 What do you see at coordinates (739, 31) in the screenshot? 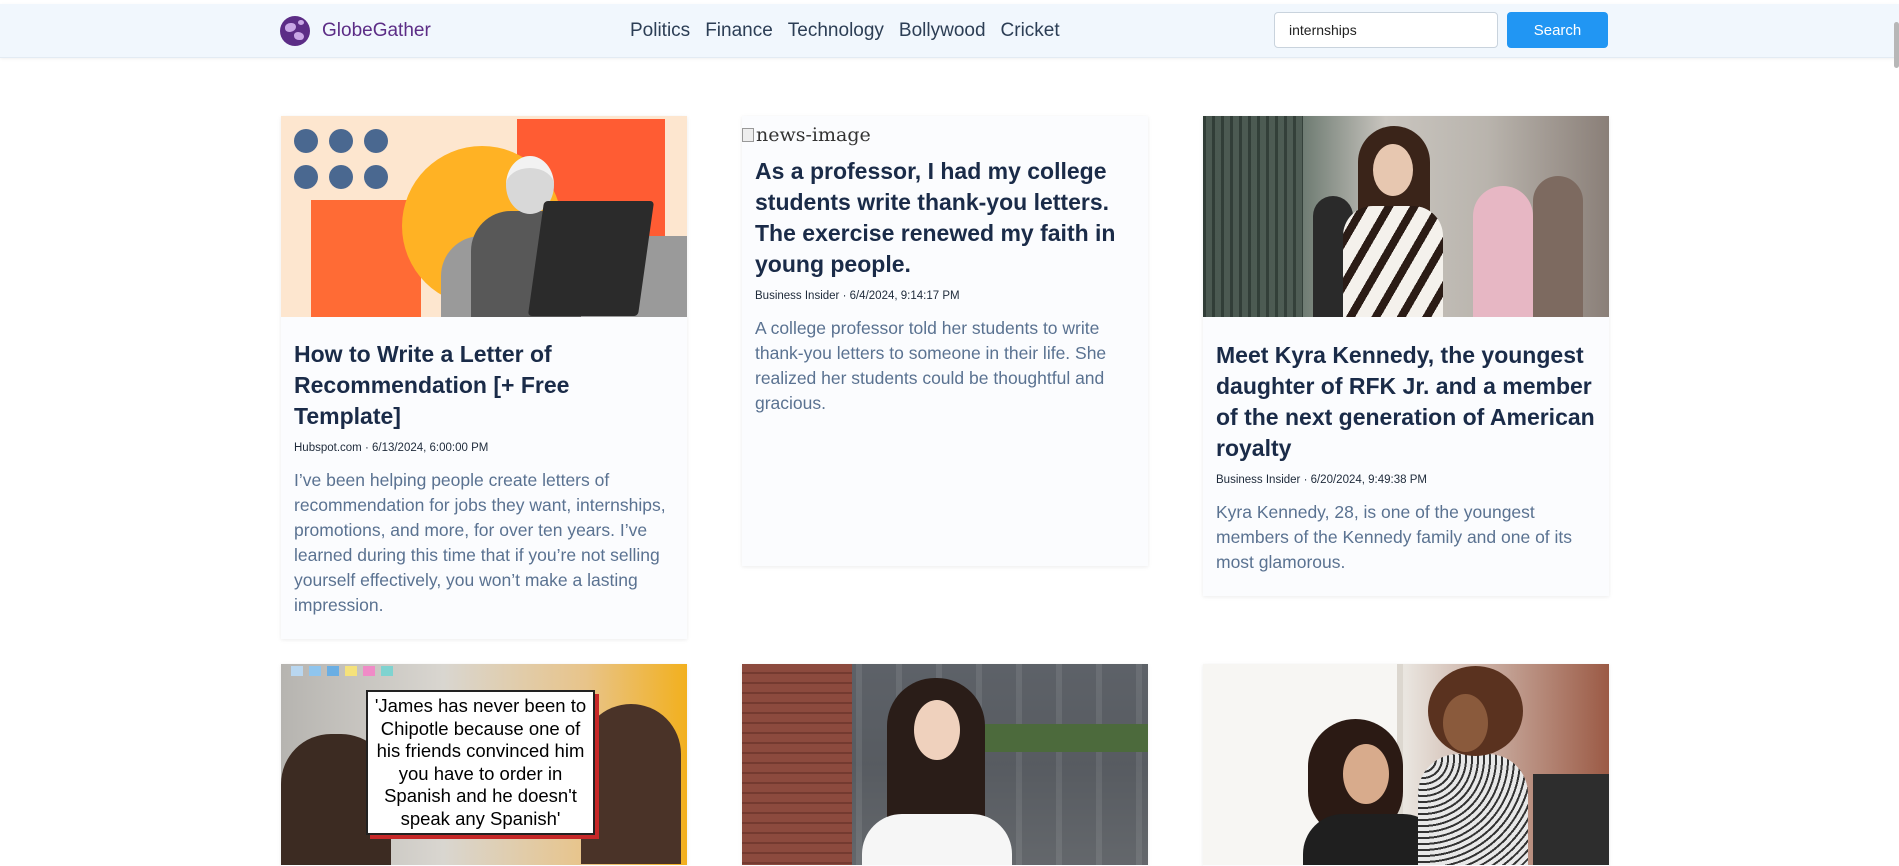
I see `nav-link-finance: Finance` at bounding box center [739, 31].